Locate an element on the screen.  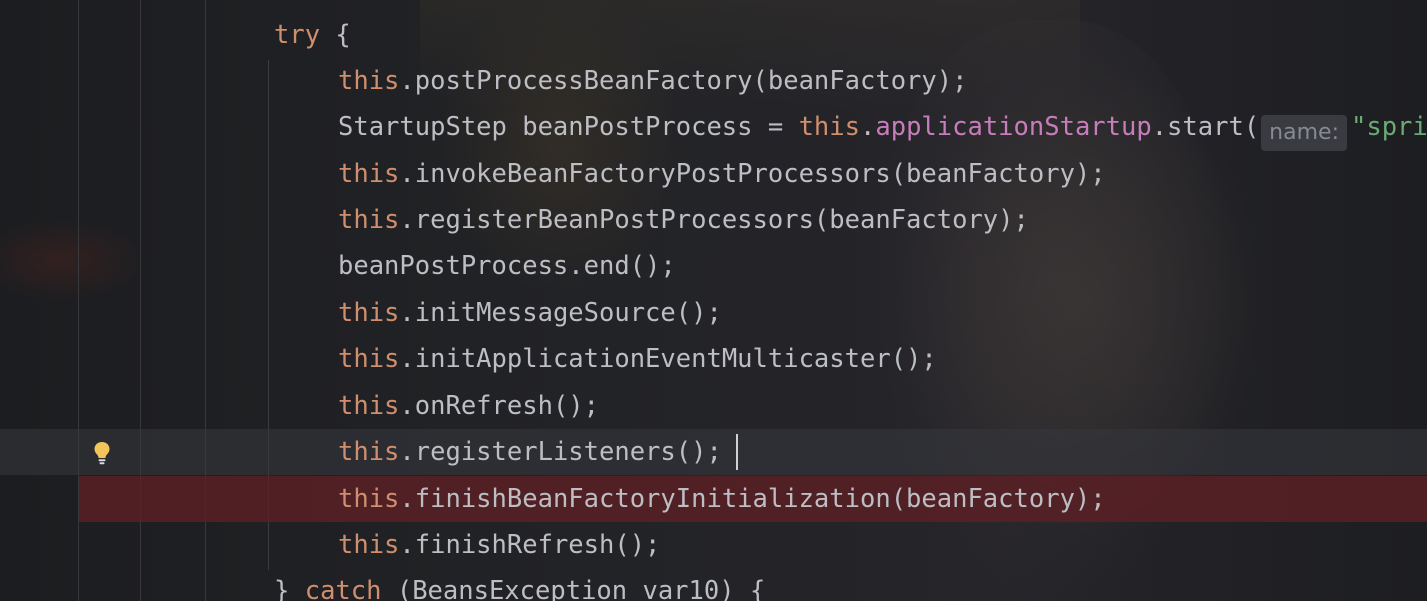
code-token: .finishRefresh(); is located at coordinates (530, 545).